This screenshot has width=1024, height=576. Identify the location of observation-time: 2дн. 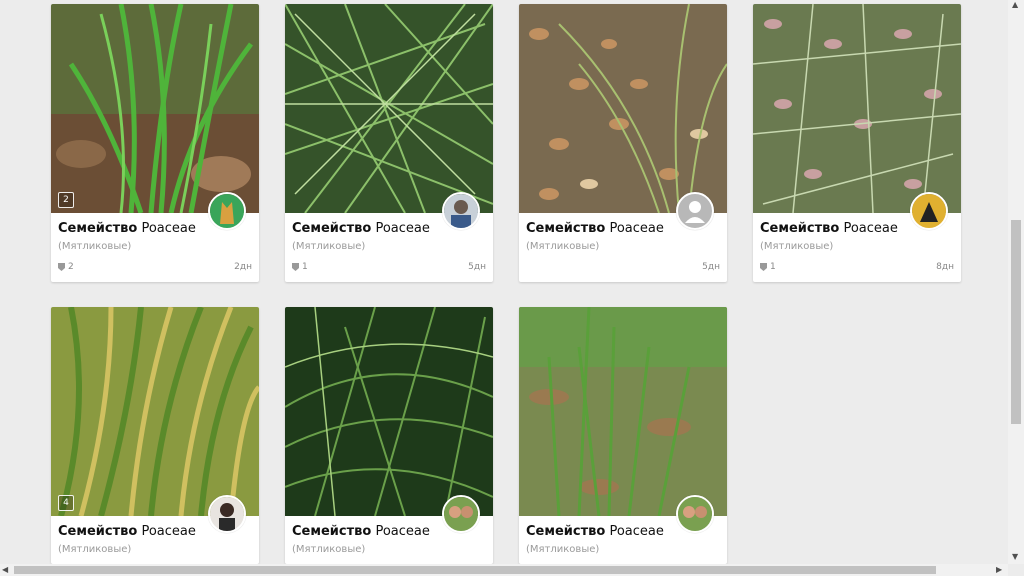
(243, 267).